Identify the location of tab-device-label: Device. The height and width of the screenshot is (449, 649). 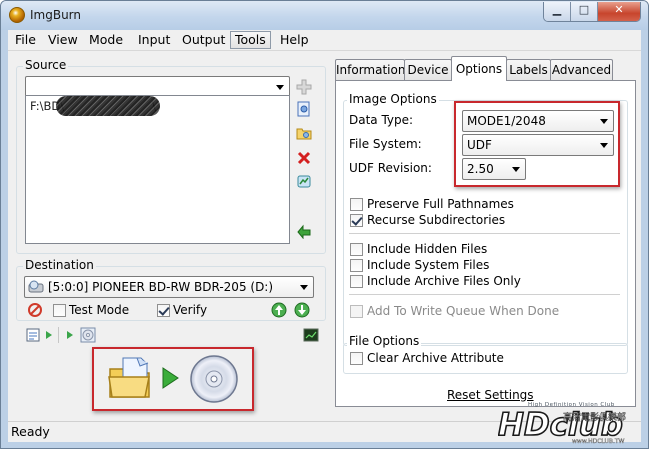
(428, 70).